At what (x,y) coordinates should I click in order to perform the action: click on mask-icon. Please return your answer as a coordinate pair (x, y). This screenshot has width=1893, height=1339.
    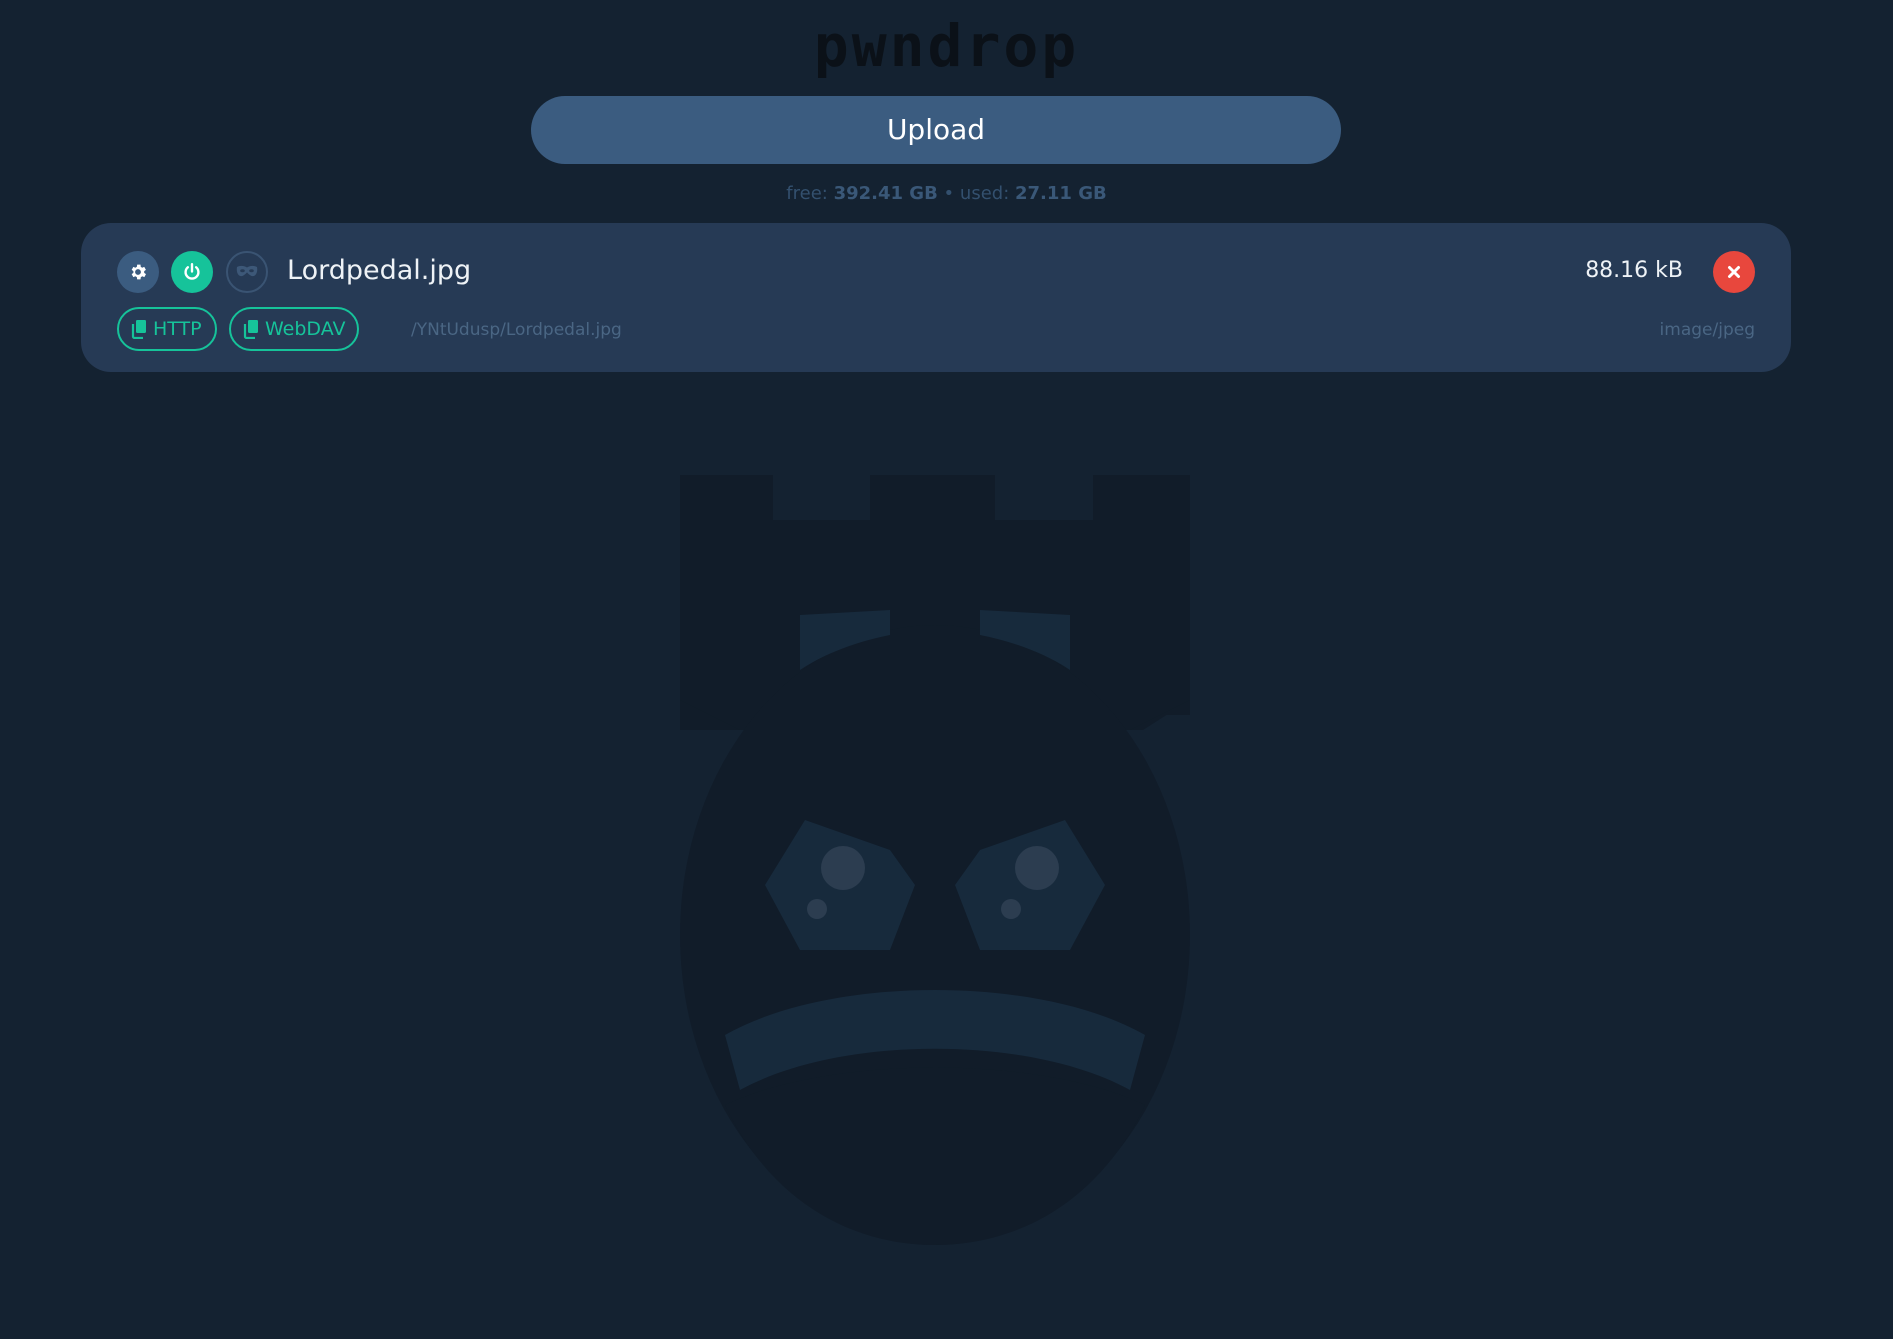
    Looking at the image, I should click on (247, 271).